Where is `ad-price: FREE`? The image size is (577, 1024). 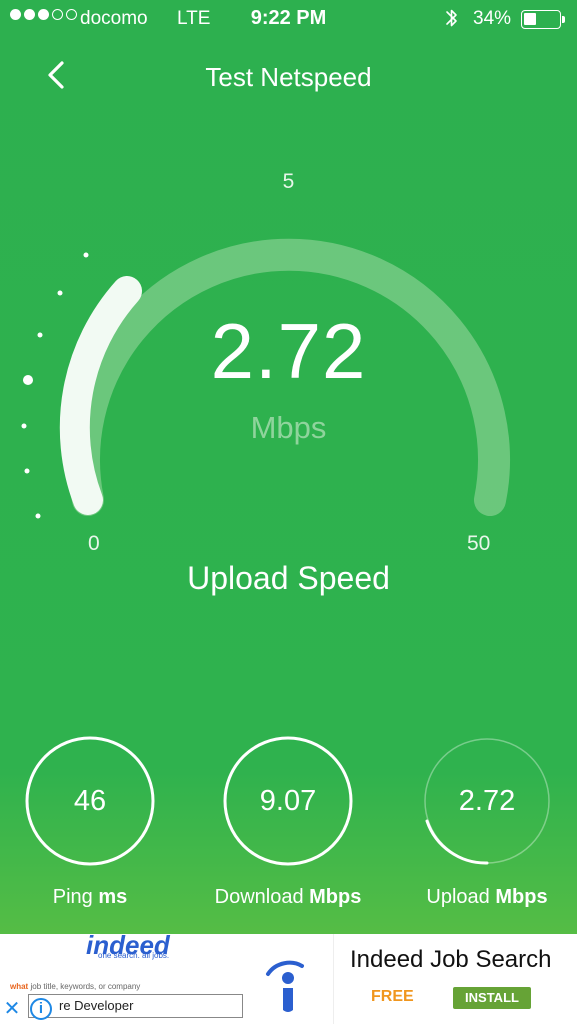 ad-price: FREE is located at coordinates (392, 996).